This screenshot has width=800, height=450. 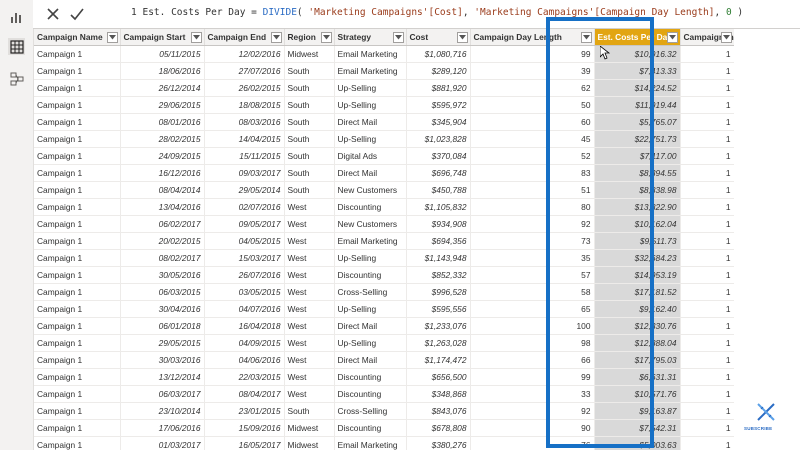 I want to click on cell-cost: $1,023,828, so click(x=438, y=139).